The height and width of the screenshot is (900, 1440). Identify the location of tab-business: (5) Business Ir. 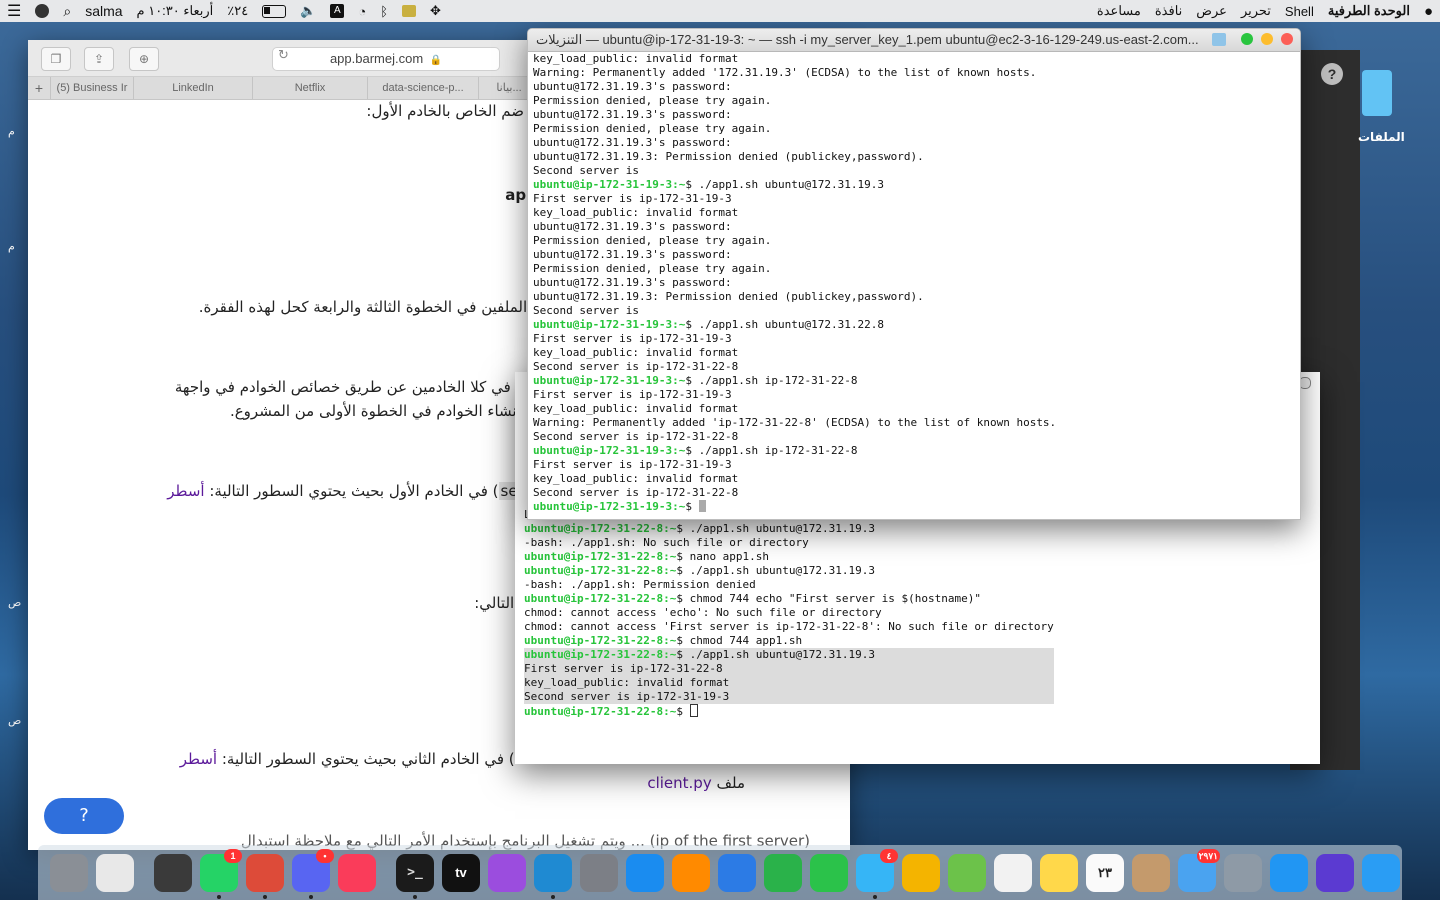
(92, 88).